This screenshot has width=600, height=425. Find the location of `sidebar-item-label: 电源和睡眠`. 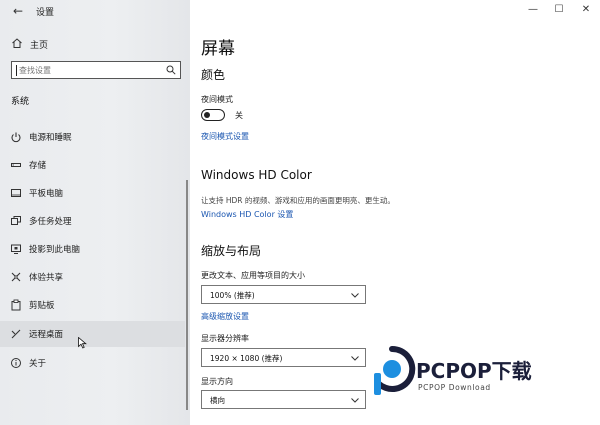

sidebar-item-label: 电源和睡眠 is located at coordinates (50, 138).